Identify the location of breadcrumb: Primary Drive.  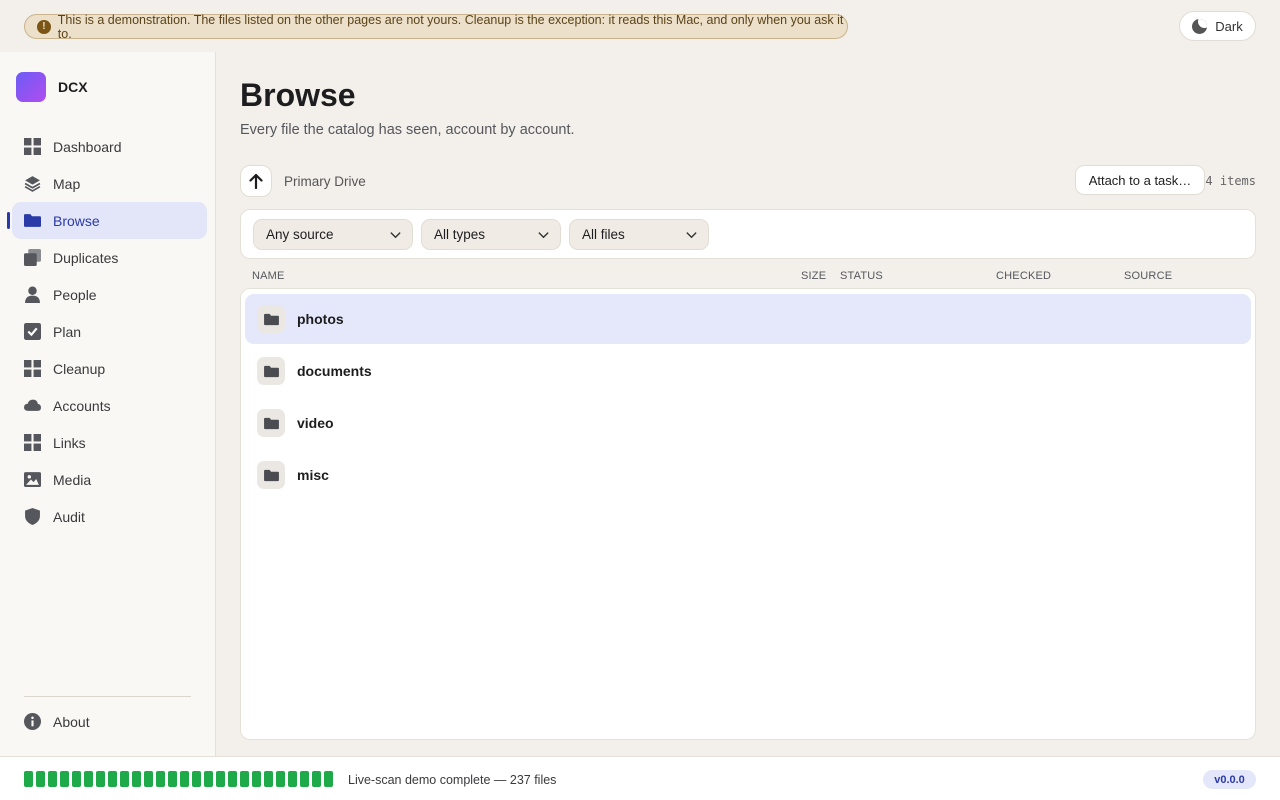
(325, 181).